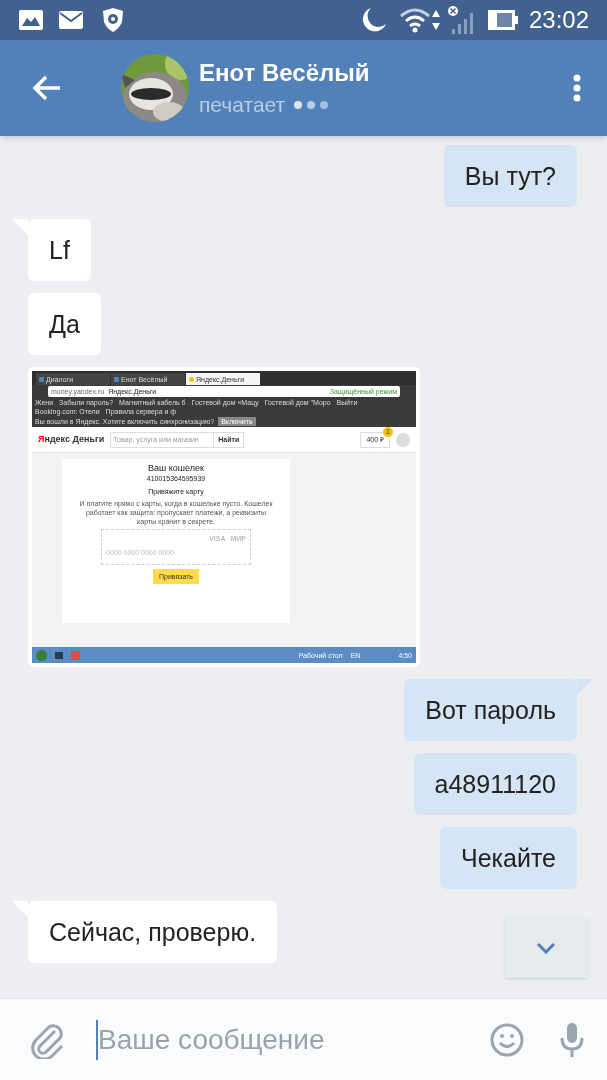 The image size is (607, 1080). Describe the element at coordinates (495, 784) in the screenshot. I see `message-bubble: a48911120` at that location.